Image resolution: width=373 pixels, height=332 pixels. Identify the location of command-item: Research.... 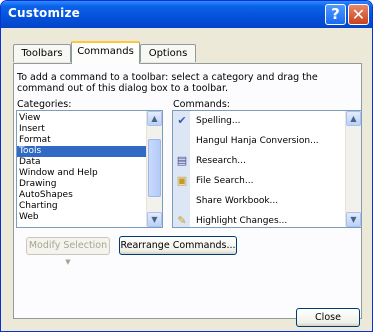
(275, 161).